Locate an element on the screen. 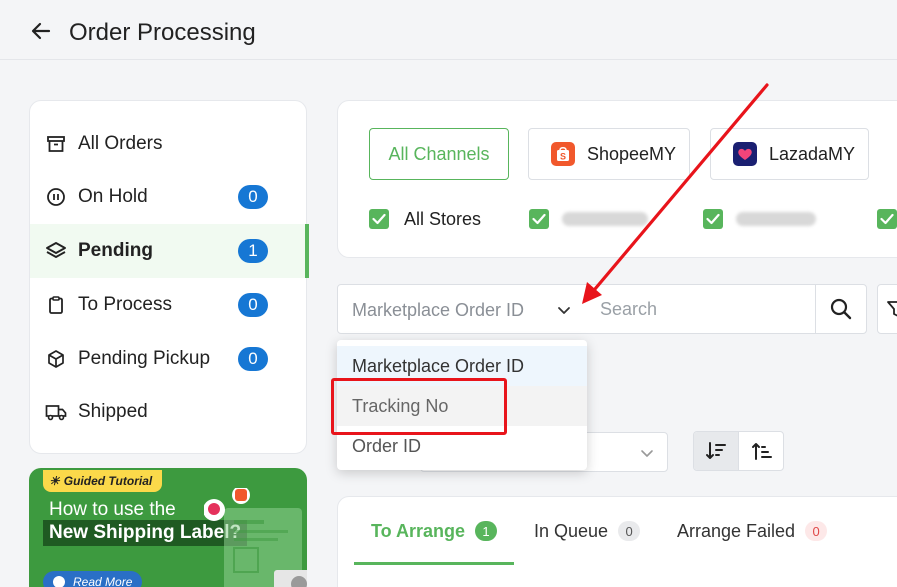 This screenshot has height=587, width=897. pause-circle-icon is located at coordinates (56, 197).